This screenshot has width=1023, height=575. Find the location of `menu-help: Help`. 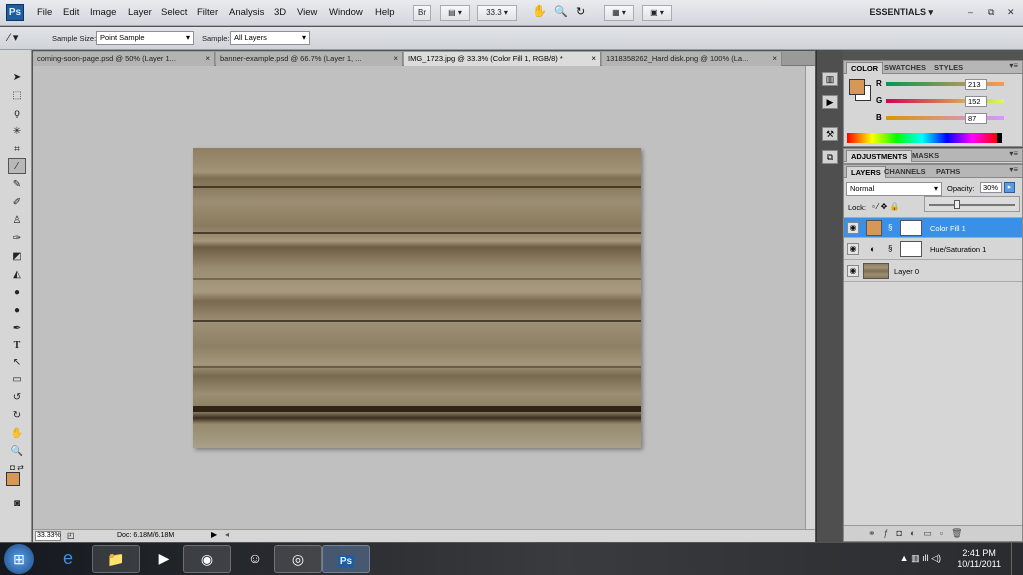

menu-help: Help is located at coordinates (385, 12).